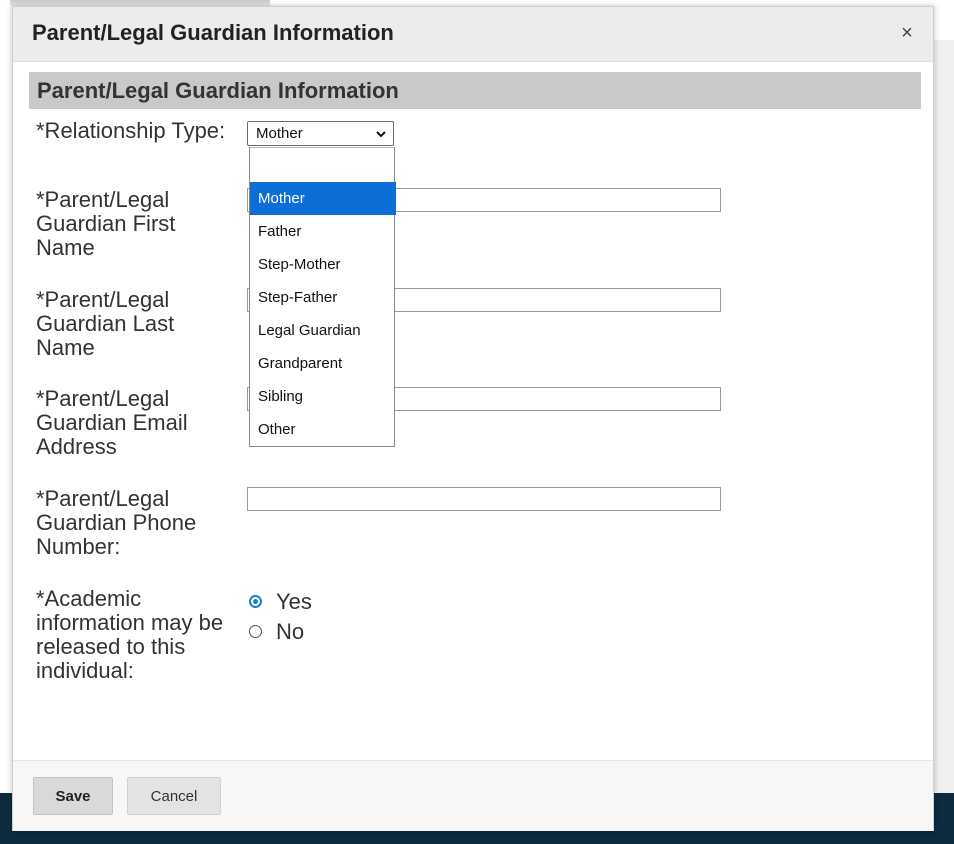  What do you see at coordinates (942, 416) in the screenshot?
I see `background-side-panel` at bounding box center [942, 416].